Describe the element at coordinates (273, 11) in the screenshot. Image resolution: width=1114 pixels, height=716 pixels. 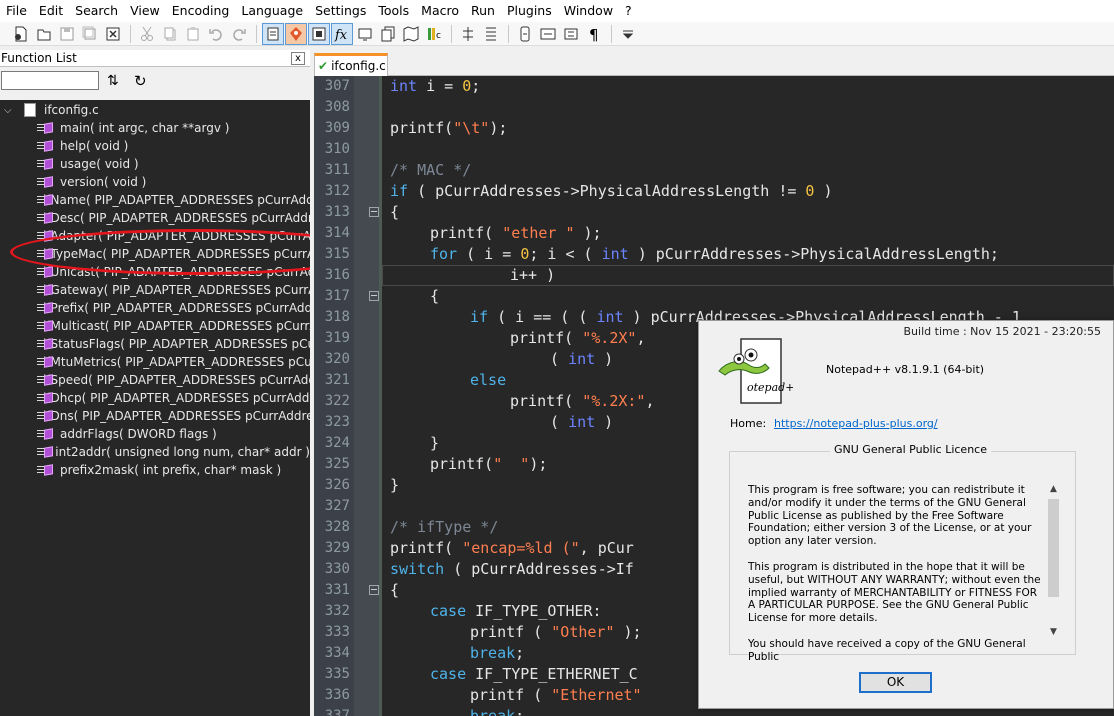
I see `menu-language: Language` at that location.